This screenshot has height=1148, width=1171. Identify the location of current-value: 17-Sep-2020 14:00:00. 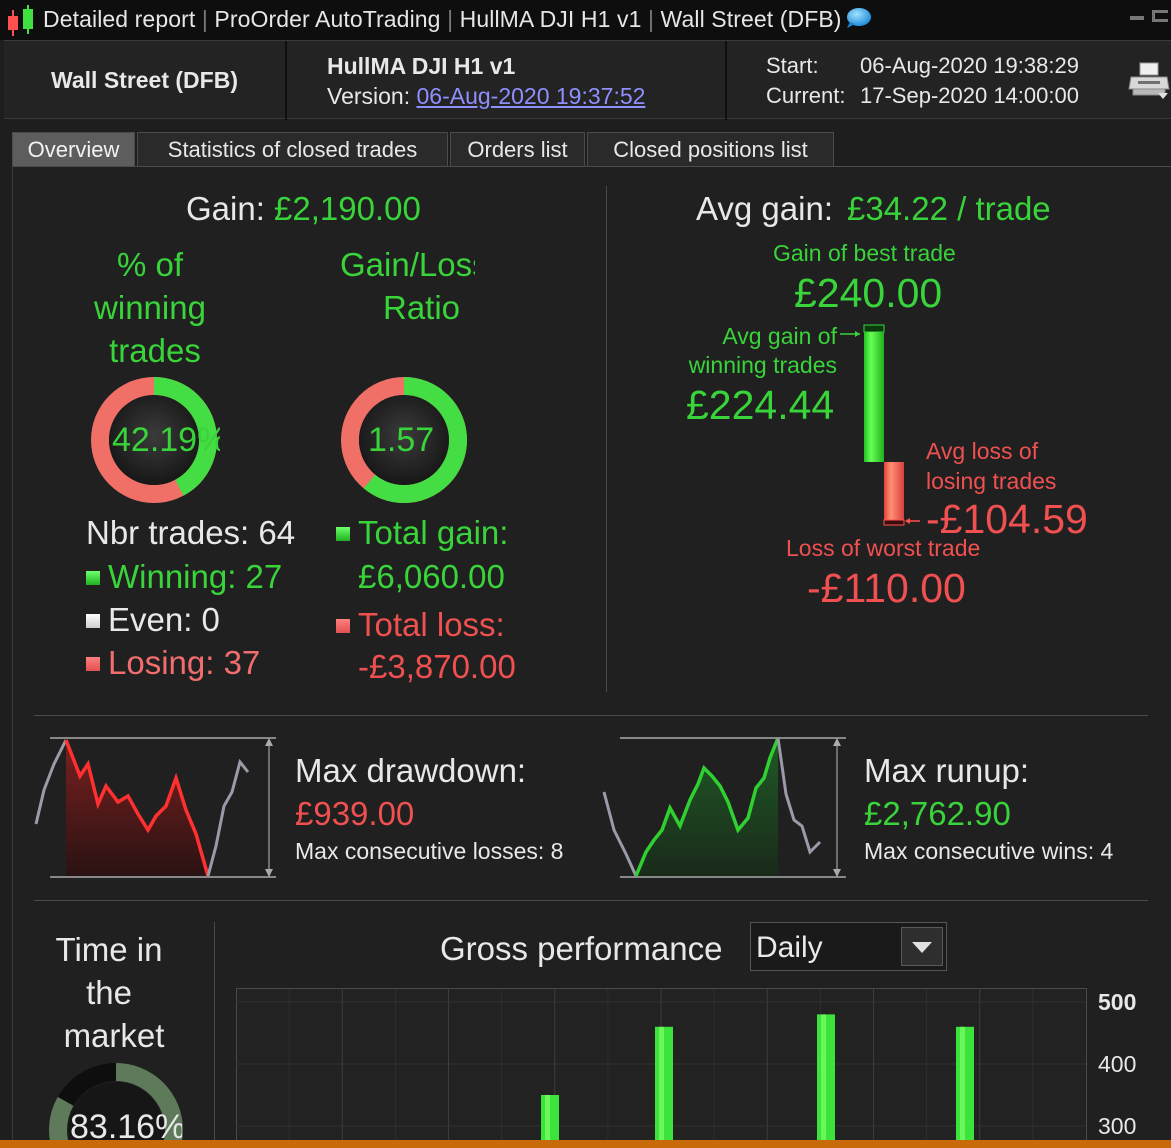
(969, 95).